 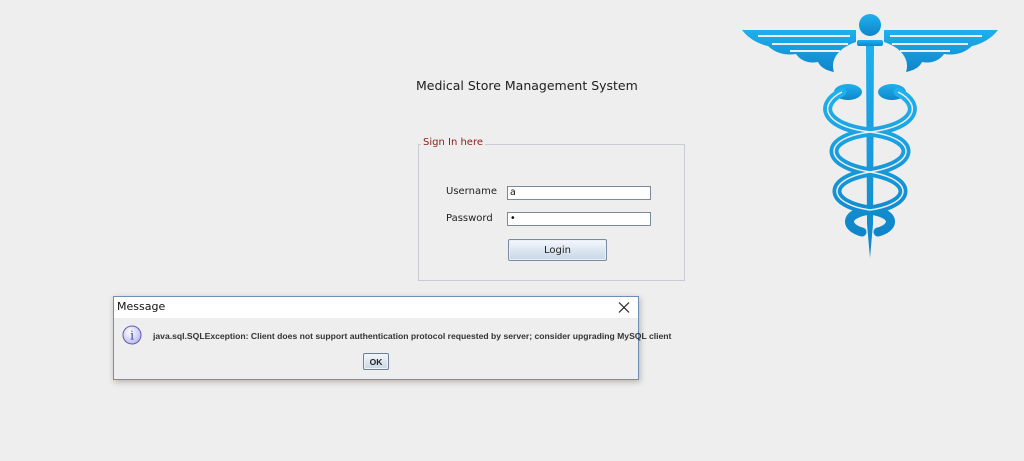 What do you see at coordinates (579, 193) in the screenshot?
I see `username-input: a` at bounding box center [579, 193].